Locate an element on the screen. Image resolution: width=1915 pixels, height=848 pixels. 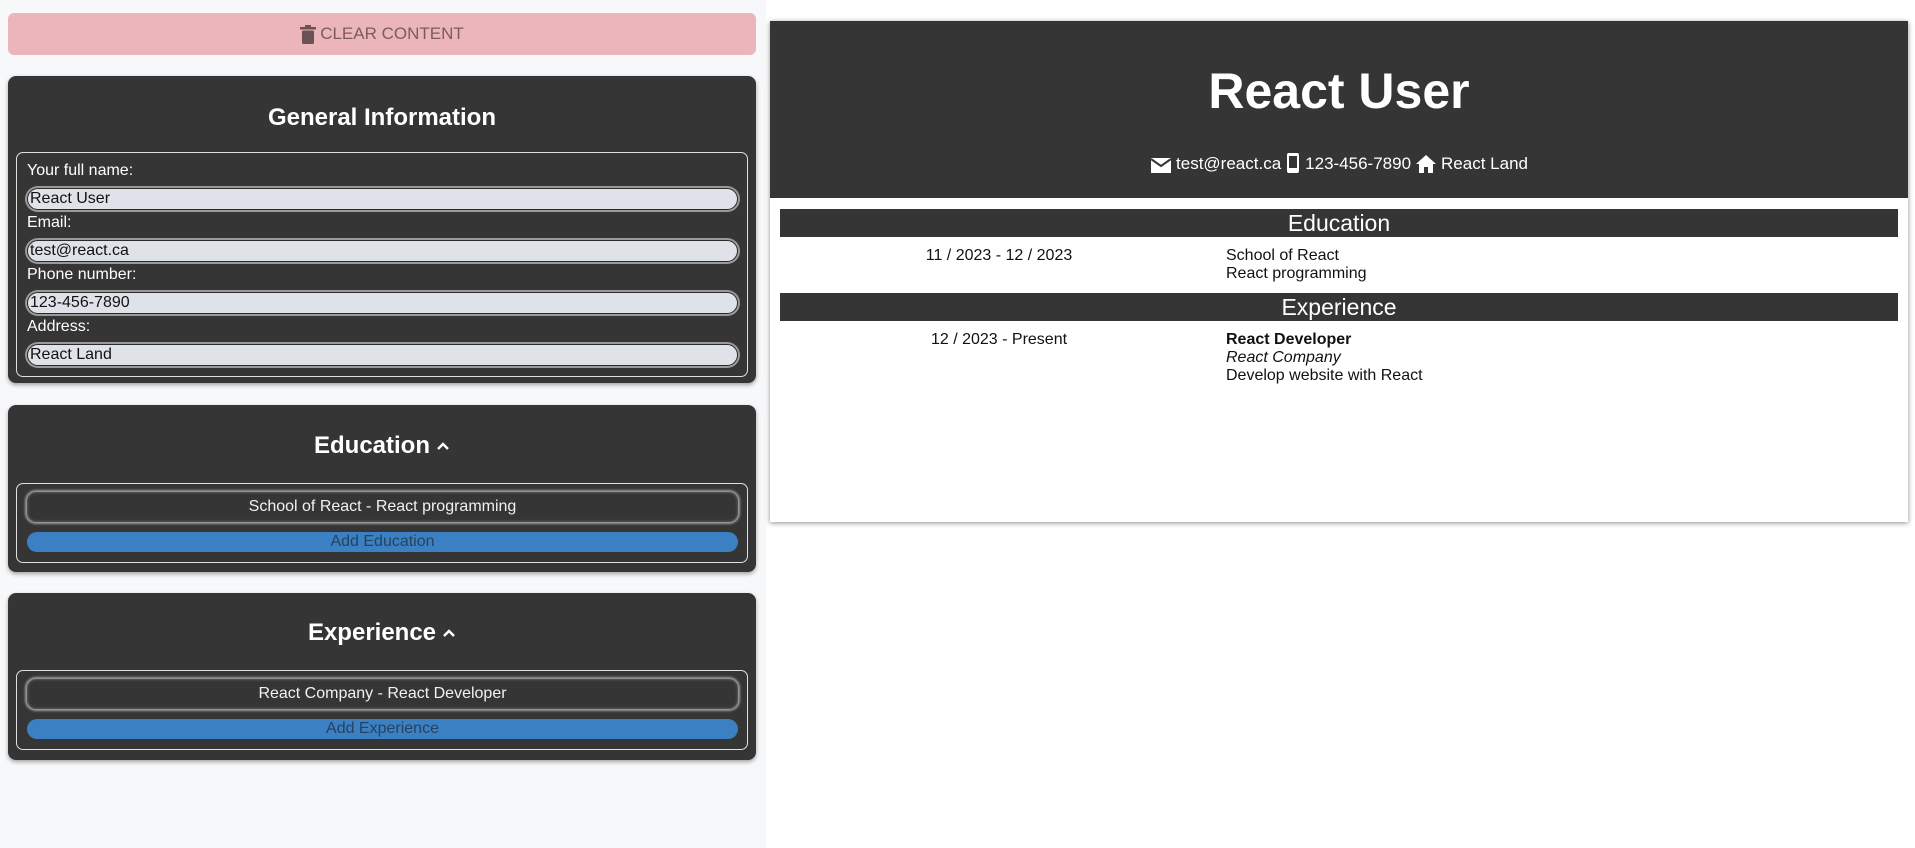
home-icon is located at coordinates (1426, 164).